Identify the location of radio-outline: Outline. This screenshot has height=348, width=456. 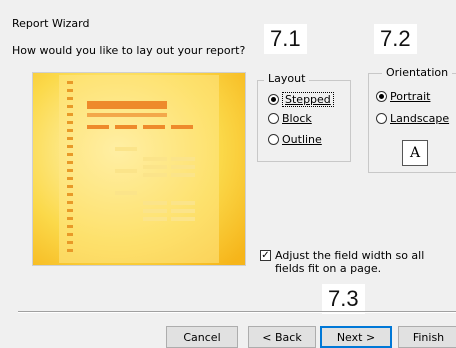
(295, 139).